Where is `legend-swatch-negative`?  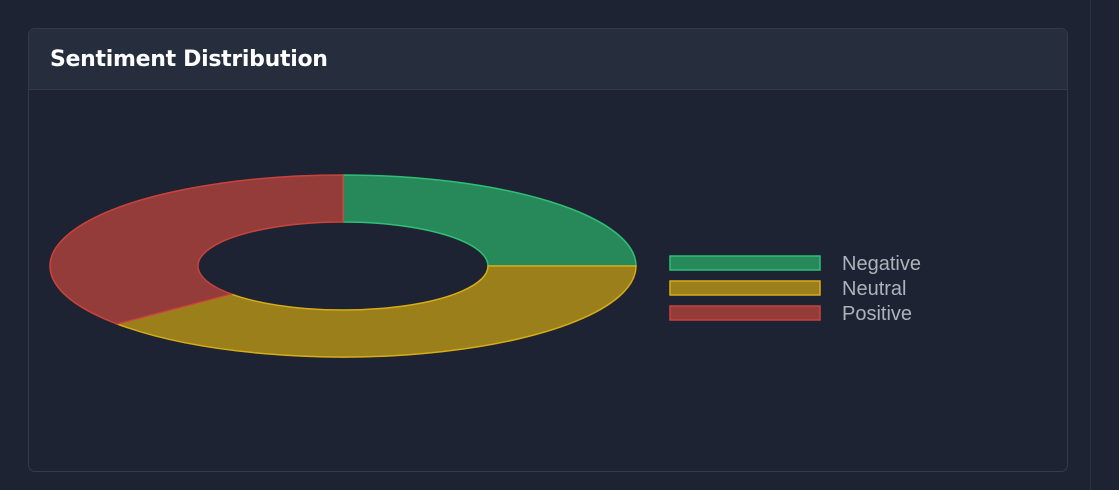 legend-swatch-negative is located at coordinates (745, 263).